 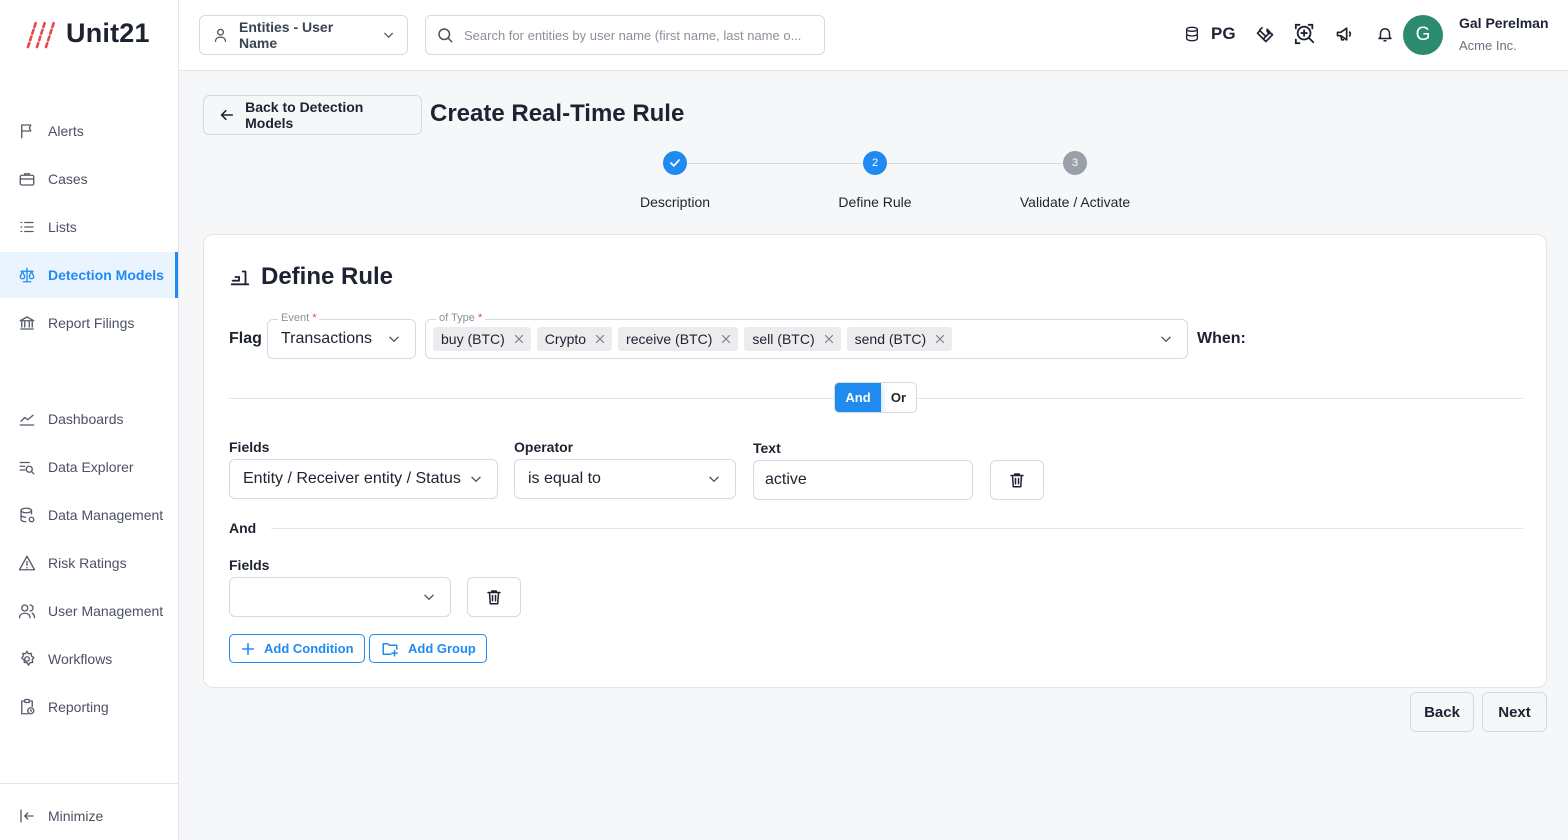 What do you see at coordinates (106, 515) in the screenshot?
I see `sidebar-item-label: Data Management` at bounding box center [106, 515].